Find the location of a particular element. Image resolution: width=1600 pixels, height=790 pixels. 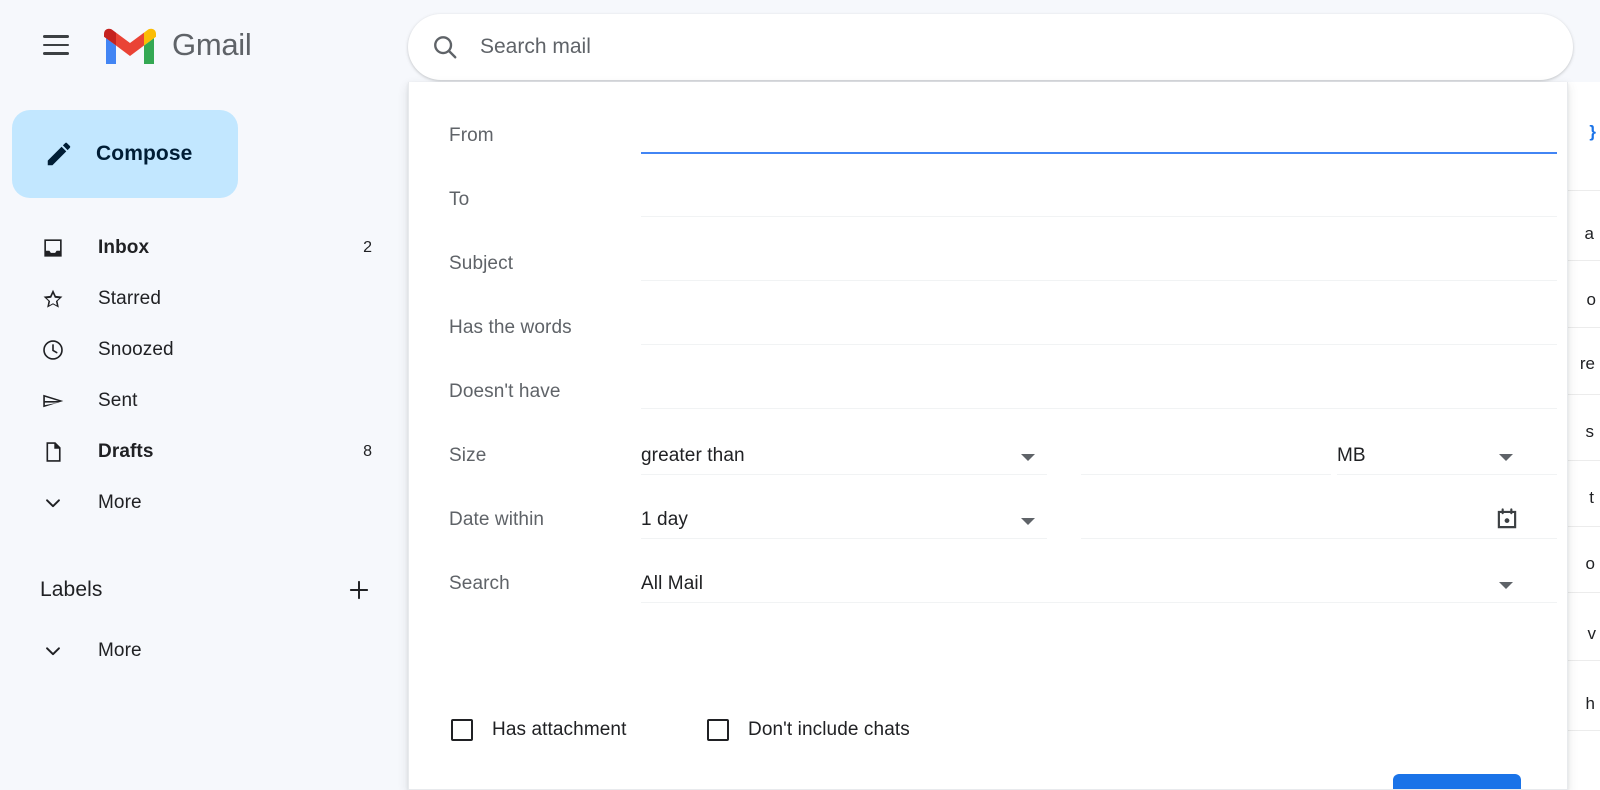

checkbox-row: Has attachment Don't include chats is located at coordinates (988, 730).